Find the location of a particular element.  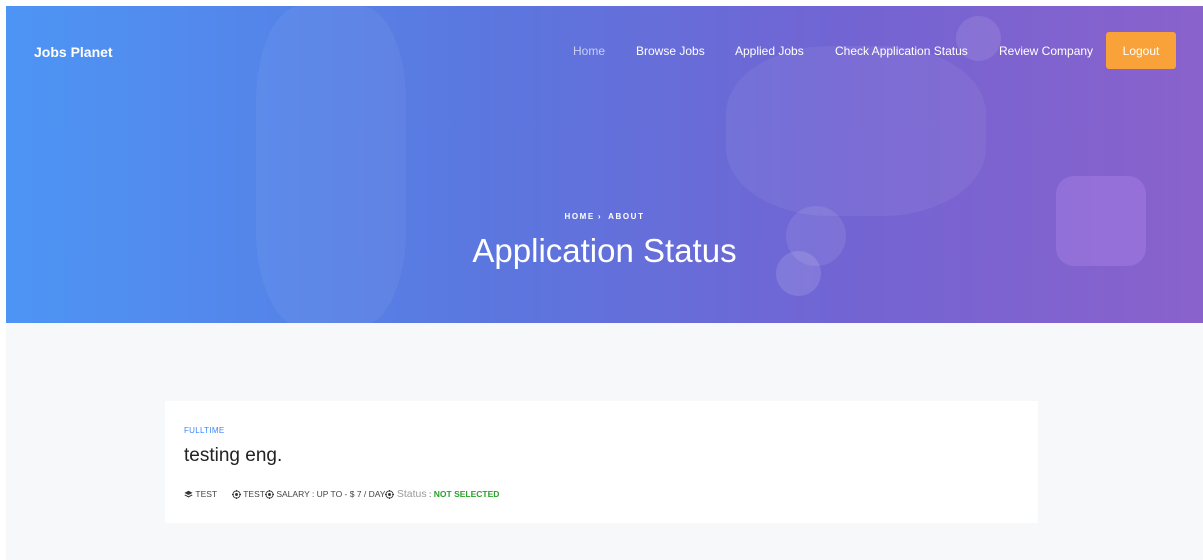

company-name: TEST is located at coordinates (206, 494).